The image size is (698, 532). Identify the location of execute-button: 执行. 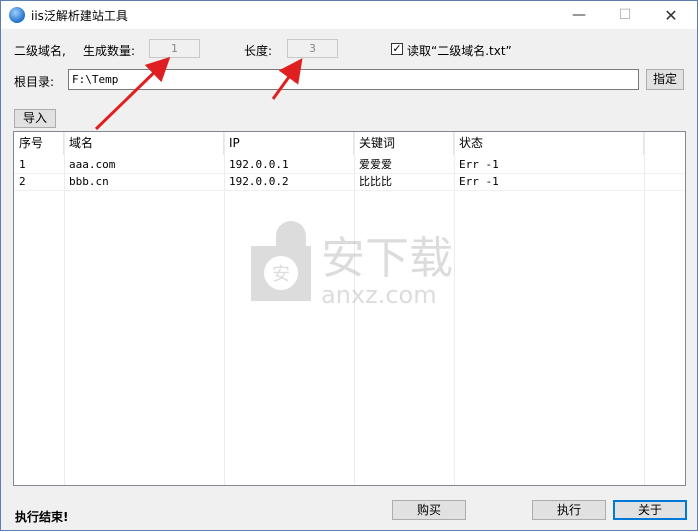
(569, 510).